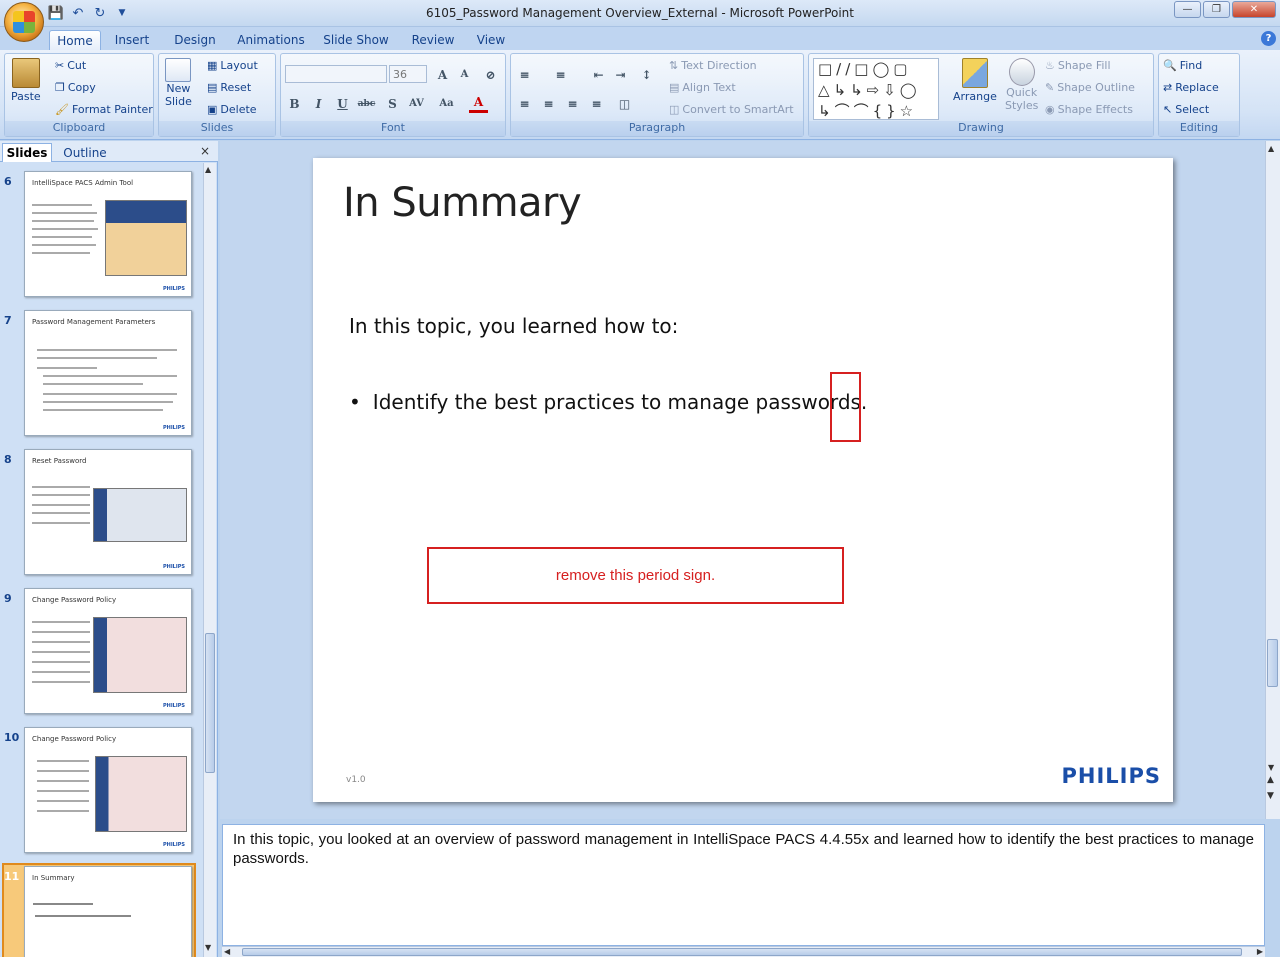 The image size is (1280, 957). Describe the element at coordinates (195, 40) in the screenshot. I see `tab-design: Design` at that location.